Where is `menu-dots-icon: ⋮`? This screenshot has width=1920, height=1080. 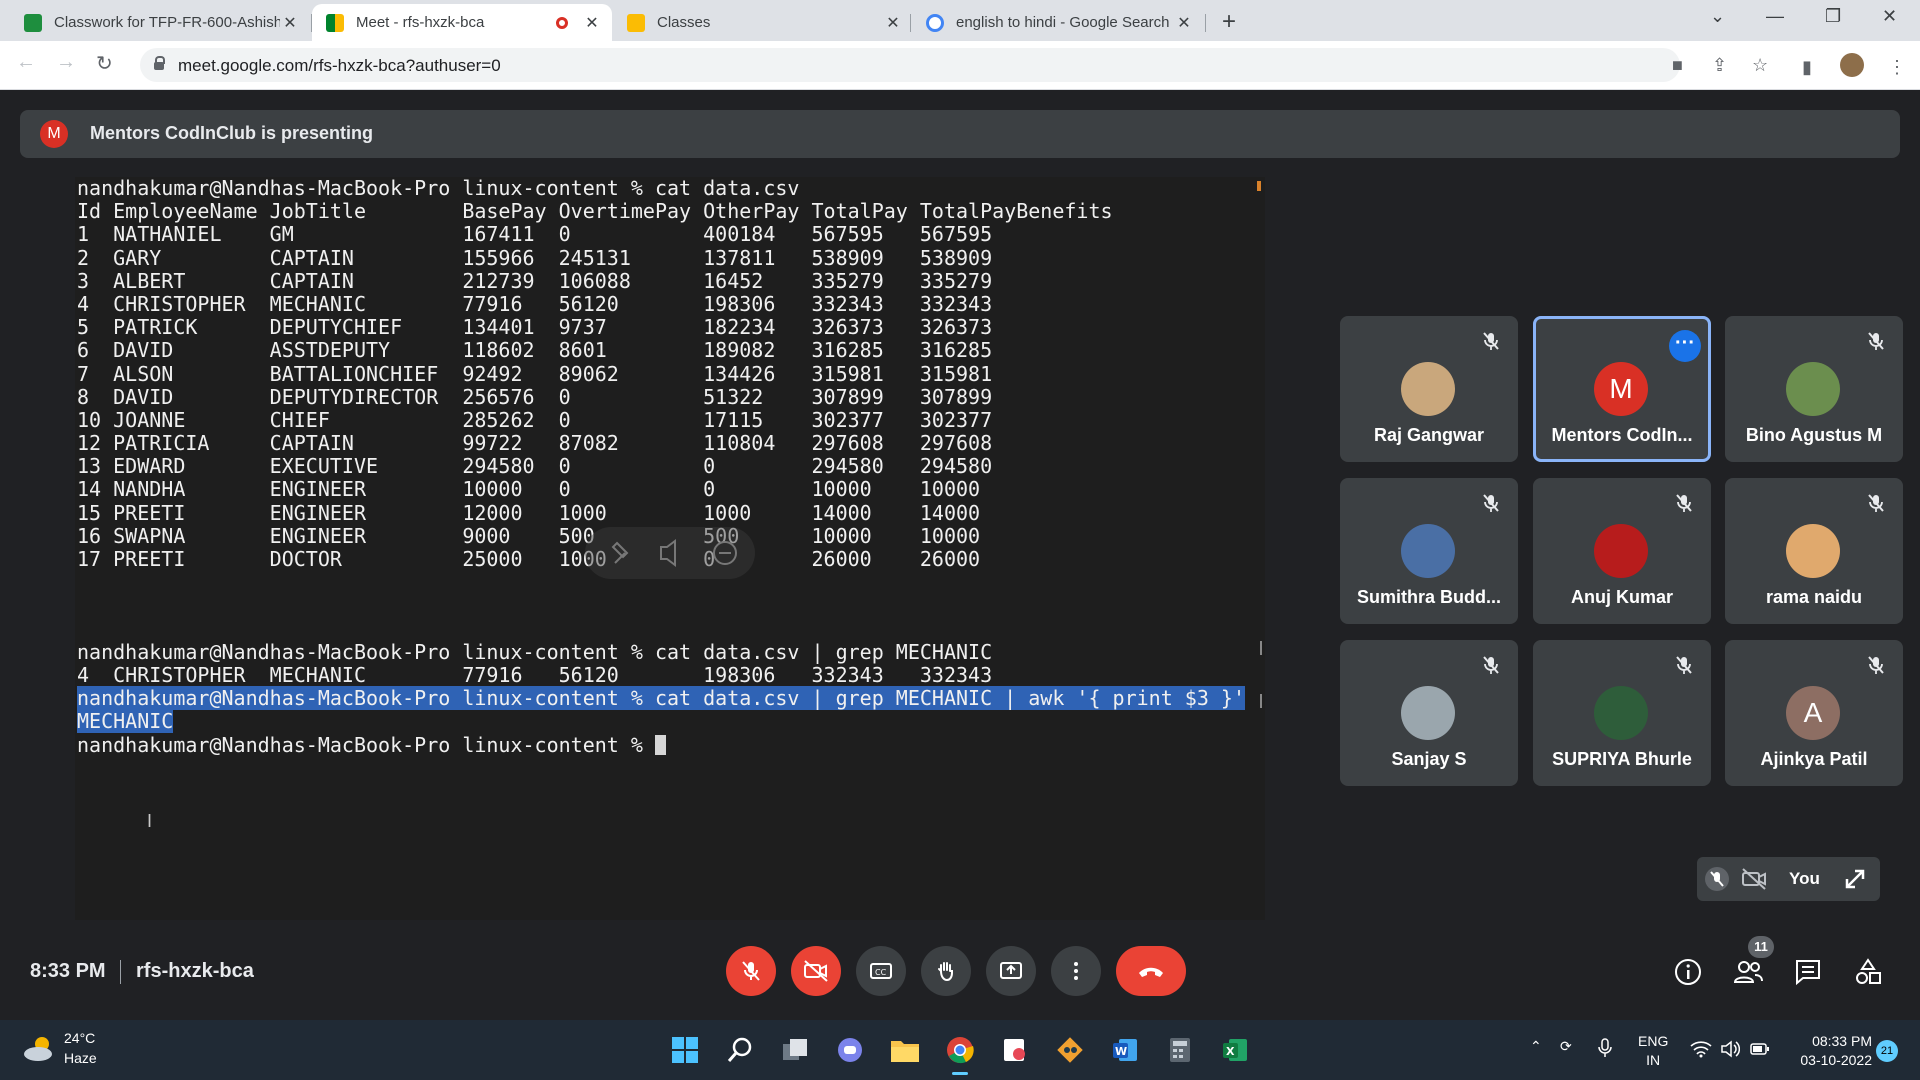 menu-dots-icon: ⋮ is located at coordinates (1897, 67).